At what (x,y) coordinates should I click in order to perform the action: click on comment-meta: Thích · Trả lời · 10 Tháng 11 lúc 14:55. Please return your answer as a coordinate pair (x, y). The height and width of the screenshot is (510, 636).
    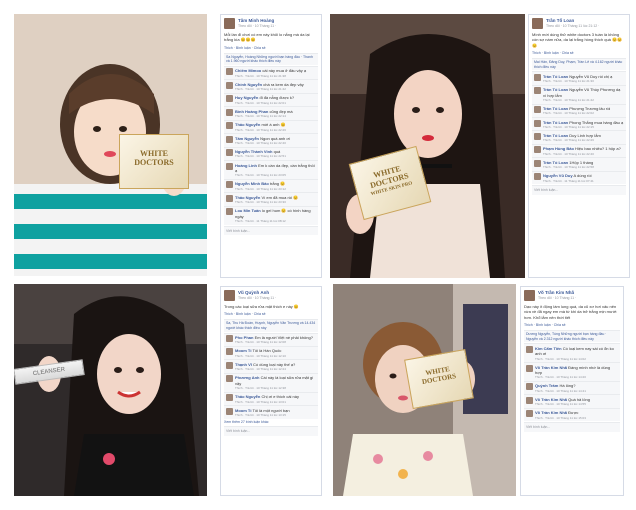
    Looking at the image, I should click on (562, 404).